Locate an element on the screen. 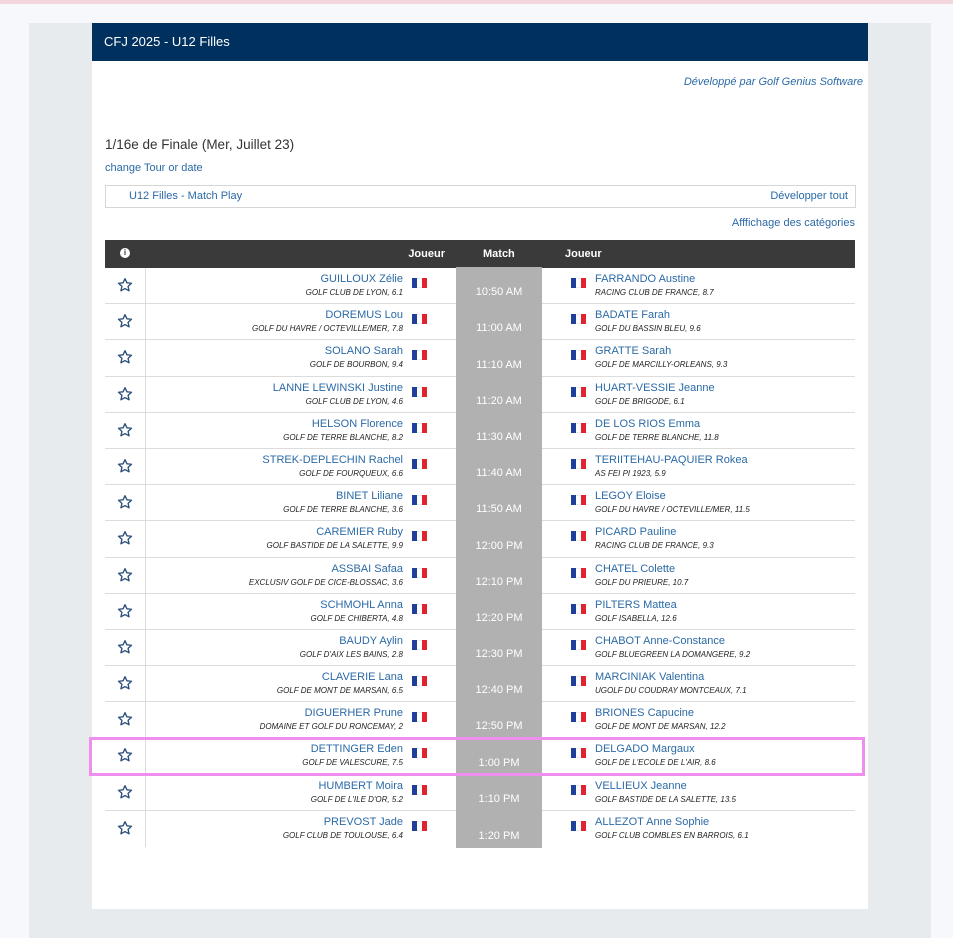 The height and width of the screenshot is (938, 953). player2-name: TERIITEHAU-PAQUIER Rokea is located at coordinates (671, 460).